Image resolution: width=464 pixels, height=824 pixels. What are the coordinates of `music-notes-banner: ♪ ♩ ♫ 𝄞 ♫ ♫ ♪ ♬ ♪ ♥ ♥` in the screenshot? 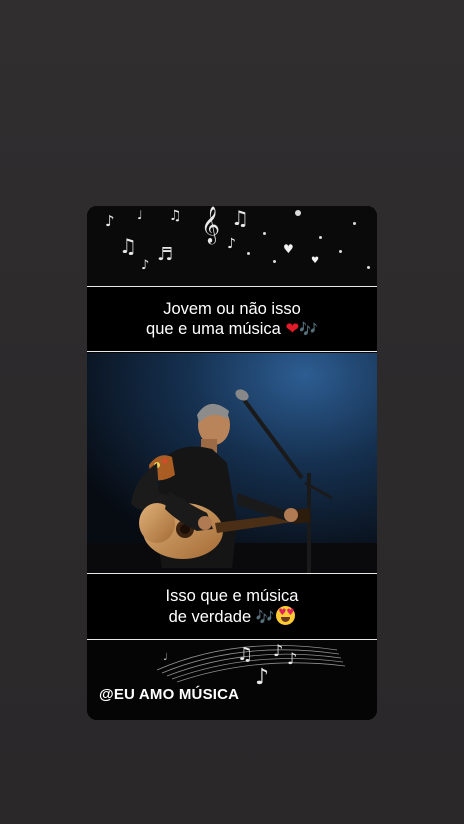 It's located at (232, 246).